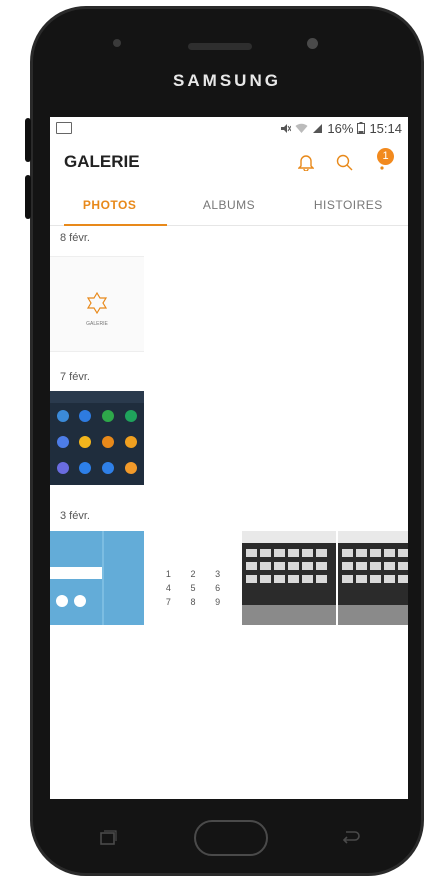 The height and width of the screenshot is (882, 443). I want to click on tab-photos: PHOTOS, so click(109, 205).